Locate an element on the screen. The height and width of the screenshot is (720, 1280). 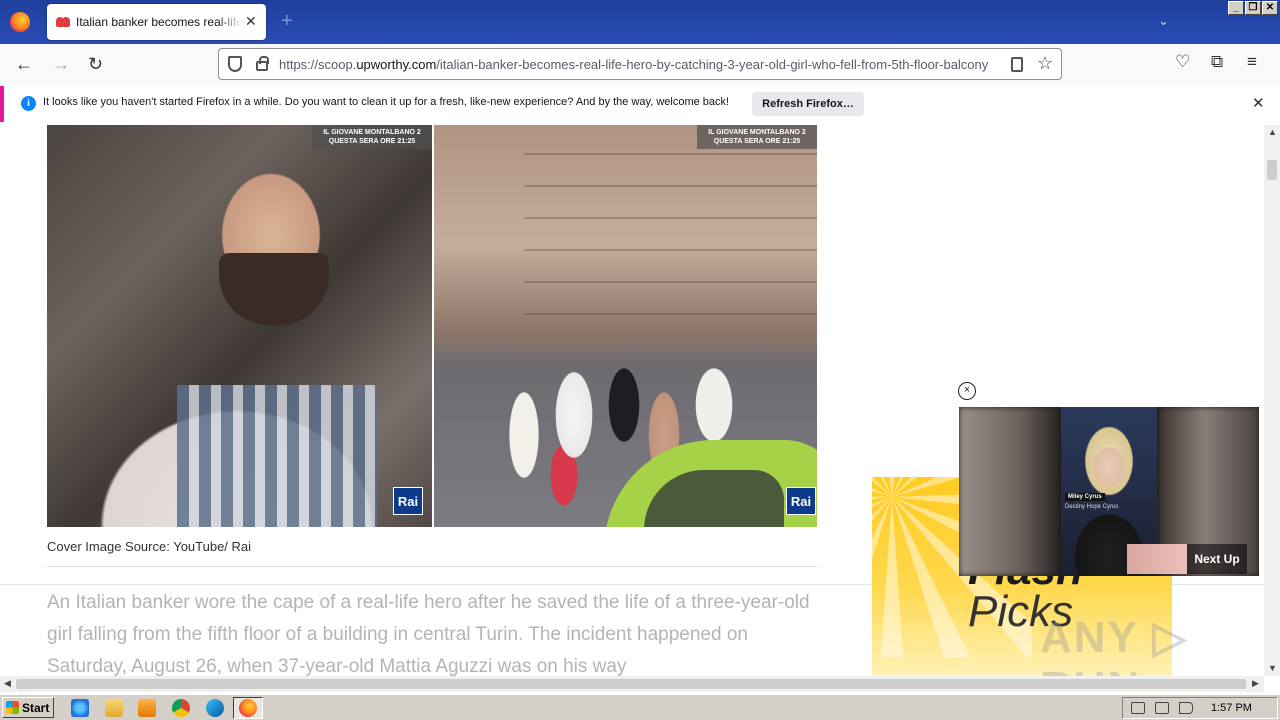
media-player-icon is located at coordinates (147, 708).